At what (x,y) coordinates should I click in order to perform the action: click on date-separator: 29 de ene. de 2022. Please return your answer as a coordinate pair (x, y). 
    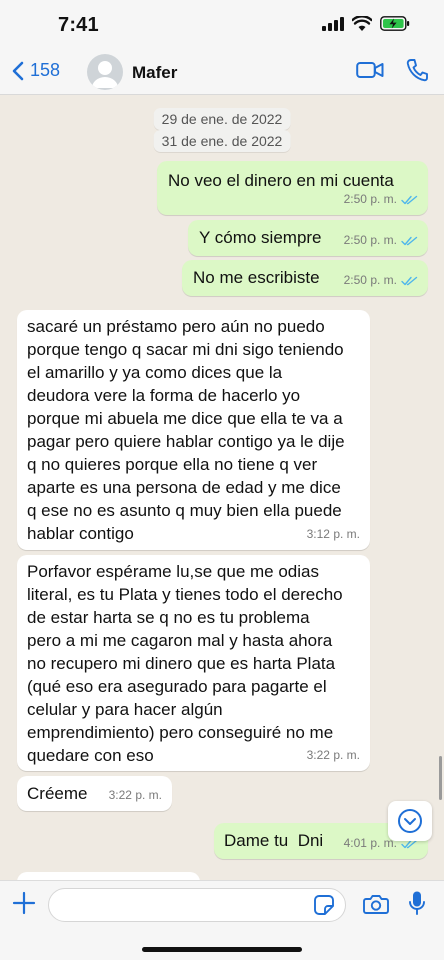
    Looking at the image, I should click on (222, 119).